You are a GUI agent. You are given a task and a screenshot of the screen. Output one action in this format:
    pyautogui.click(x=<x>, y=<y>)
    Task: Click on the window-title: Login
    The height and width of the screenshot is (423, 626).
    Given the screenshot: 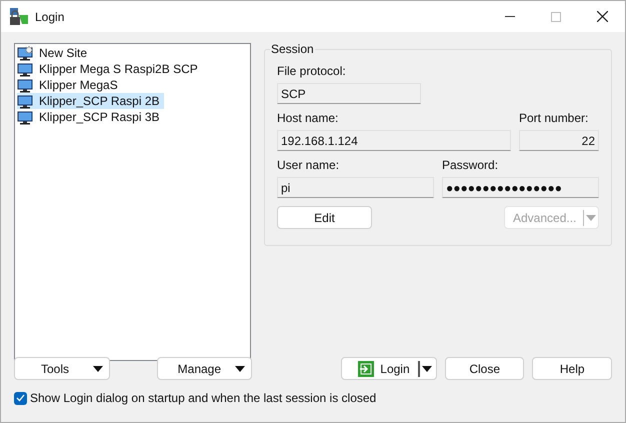 What is the action you would take?
    pyautogui.click(x=49, y=17)
    